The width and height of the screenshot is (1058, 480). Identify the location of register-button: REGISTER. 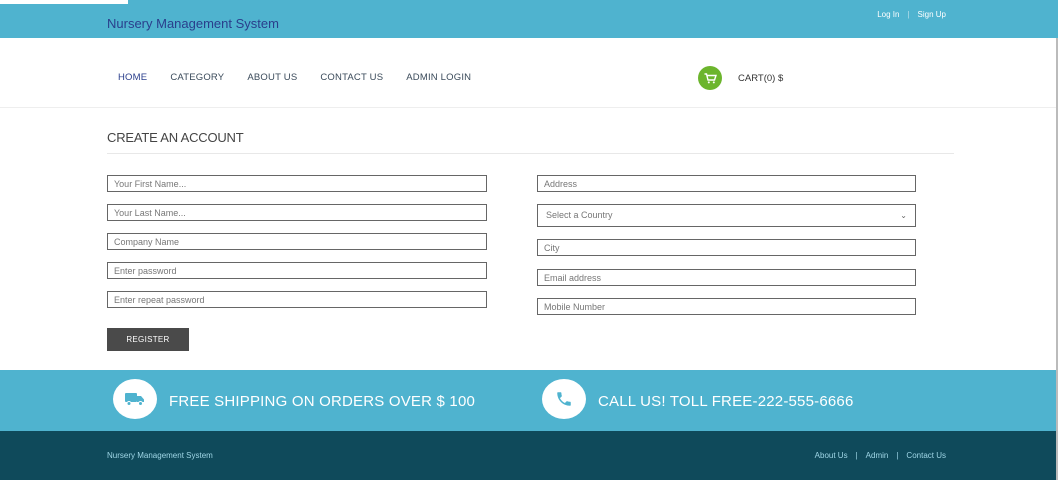
(148, 339).